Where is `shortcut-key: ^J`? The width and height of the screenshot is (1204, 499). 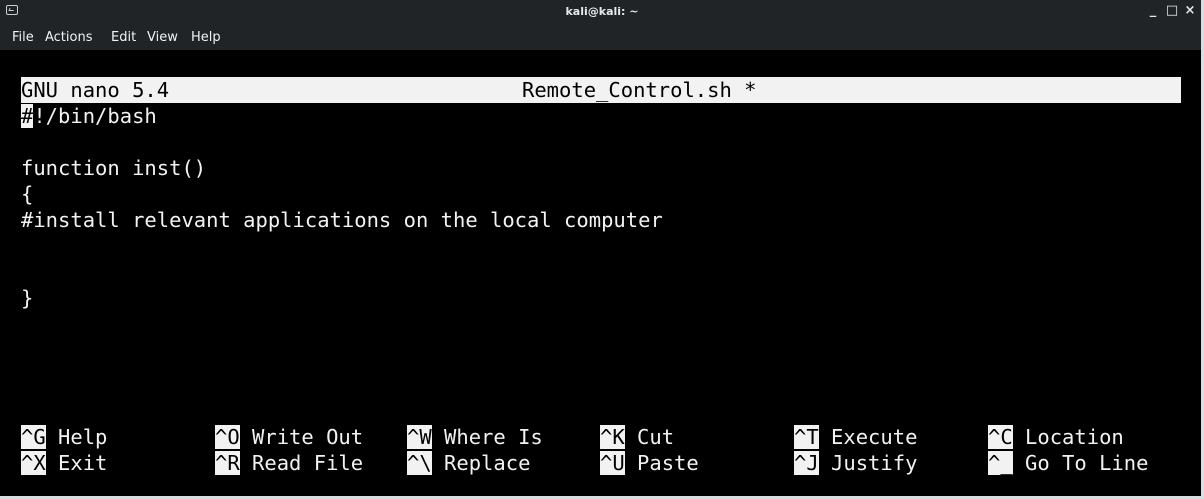
shortcut-key: ^J is located at coordinates (806, 463).